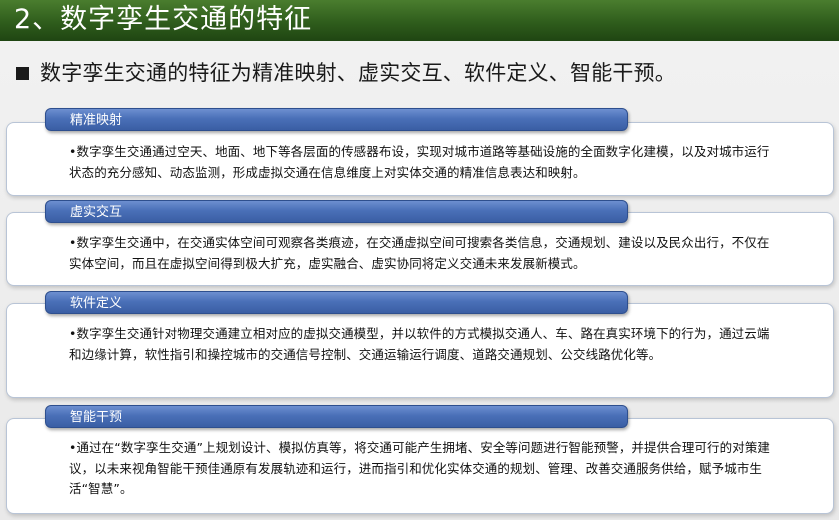  Describe the element at coordinates (358, 73) in the screenshot. I see `subtitle-text: 数字孪生交通的特征为精准映射、虚实交互、软件定义、智能干预。` at that location.